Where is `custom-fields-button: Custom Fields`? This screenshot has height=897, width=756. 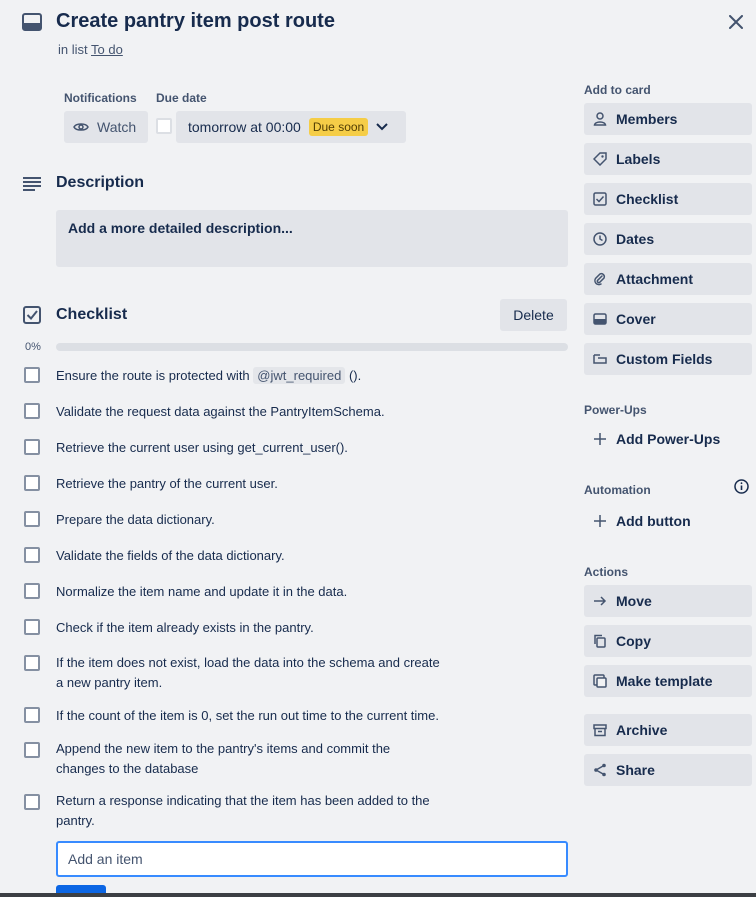 custom-fields-button: Custom Fields is located at coordinates (668, 359).